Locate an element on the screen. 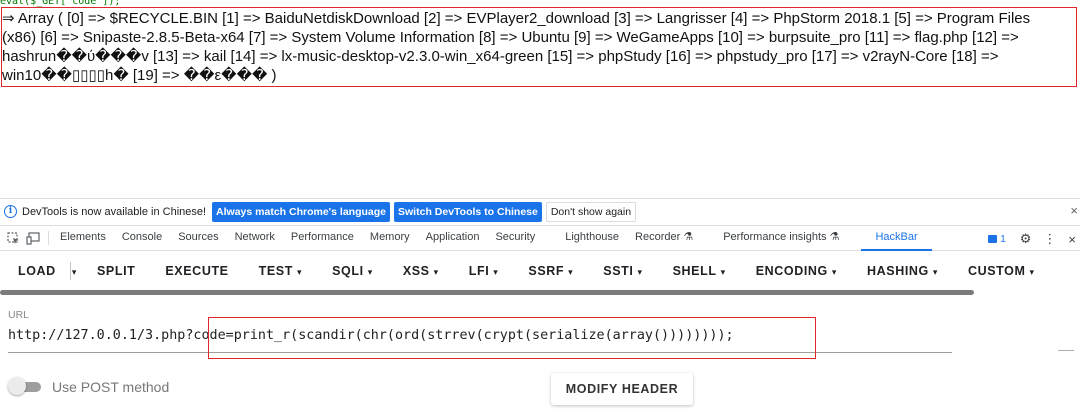 This screenshot has height=409, width=1080. tab-sources: Sources is located at coordinates (198, 238).